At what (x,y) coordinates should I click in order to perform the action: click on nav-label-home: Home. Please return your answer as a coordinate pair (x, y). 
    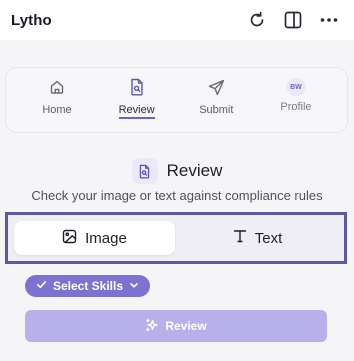
    Looking at the image, I should click on (57, 110).